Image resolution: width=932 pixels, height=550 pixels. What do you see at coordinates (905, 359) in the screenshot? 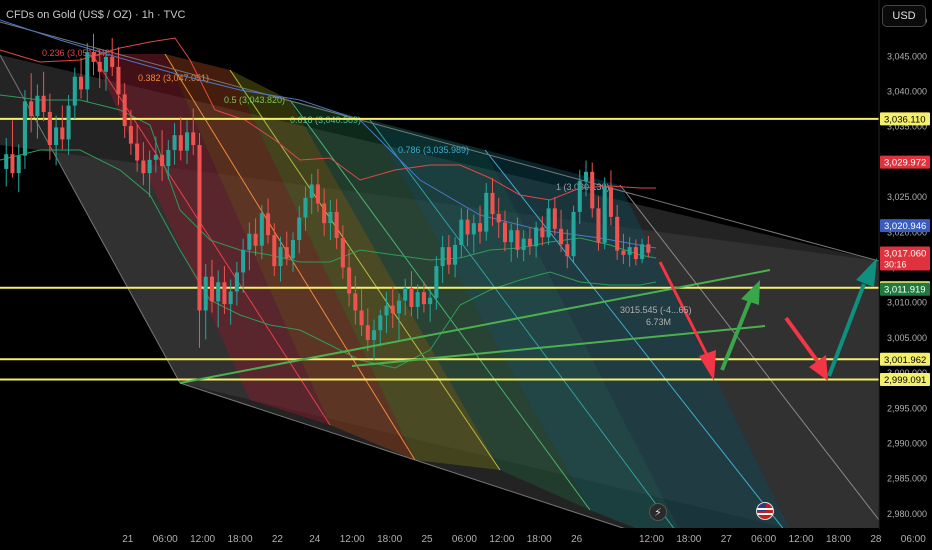
I see `price-badge: 3,001.962` at bounding box center [905, 359].